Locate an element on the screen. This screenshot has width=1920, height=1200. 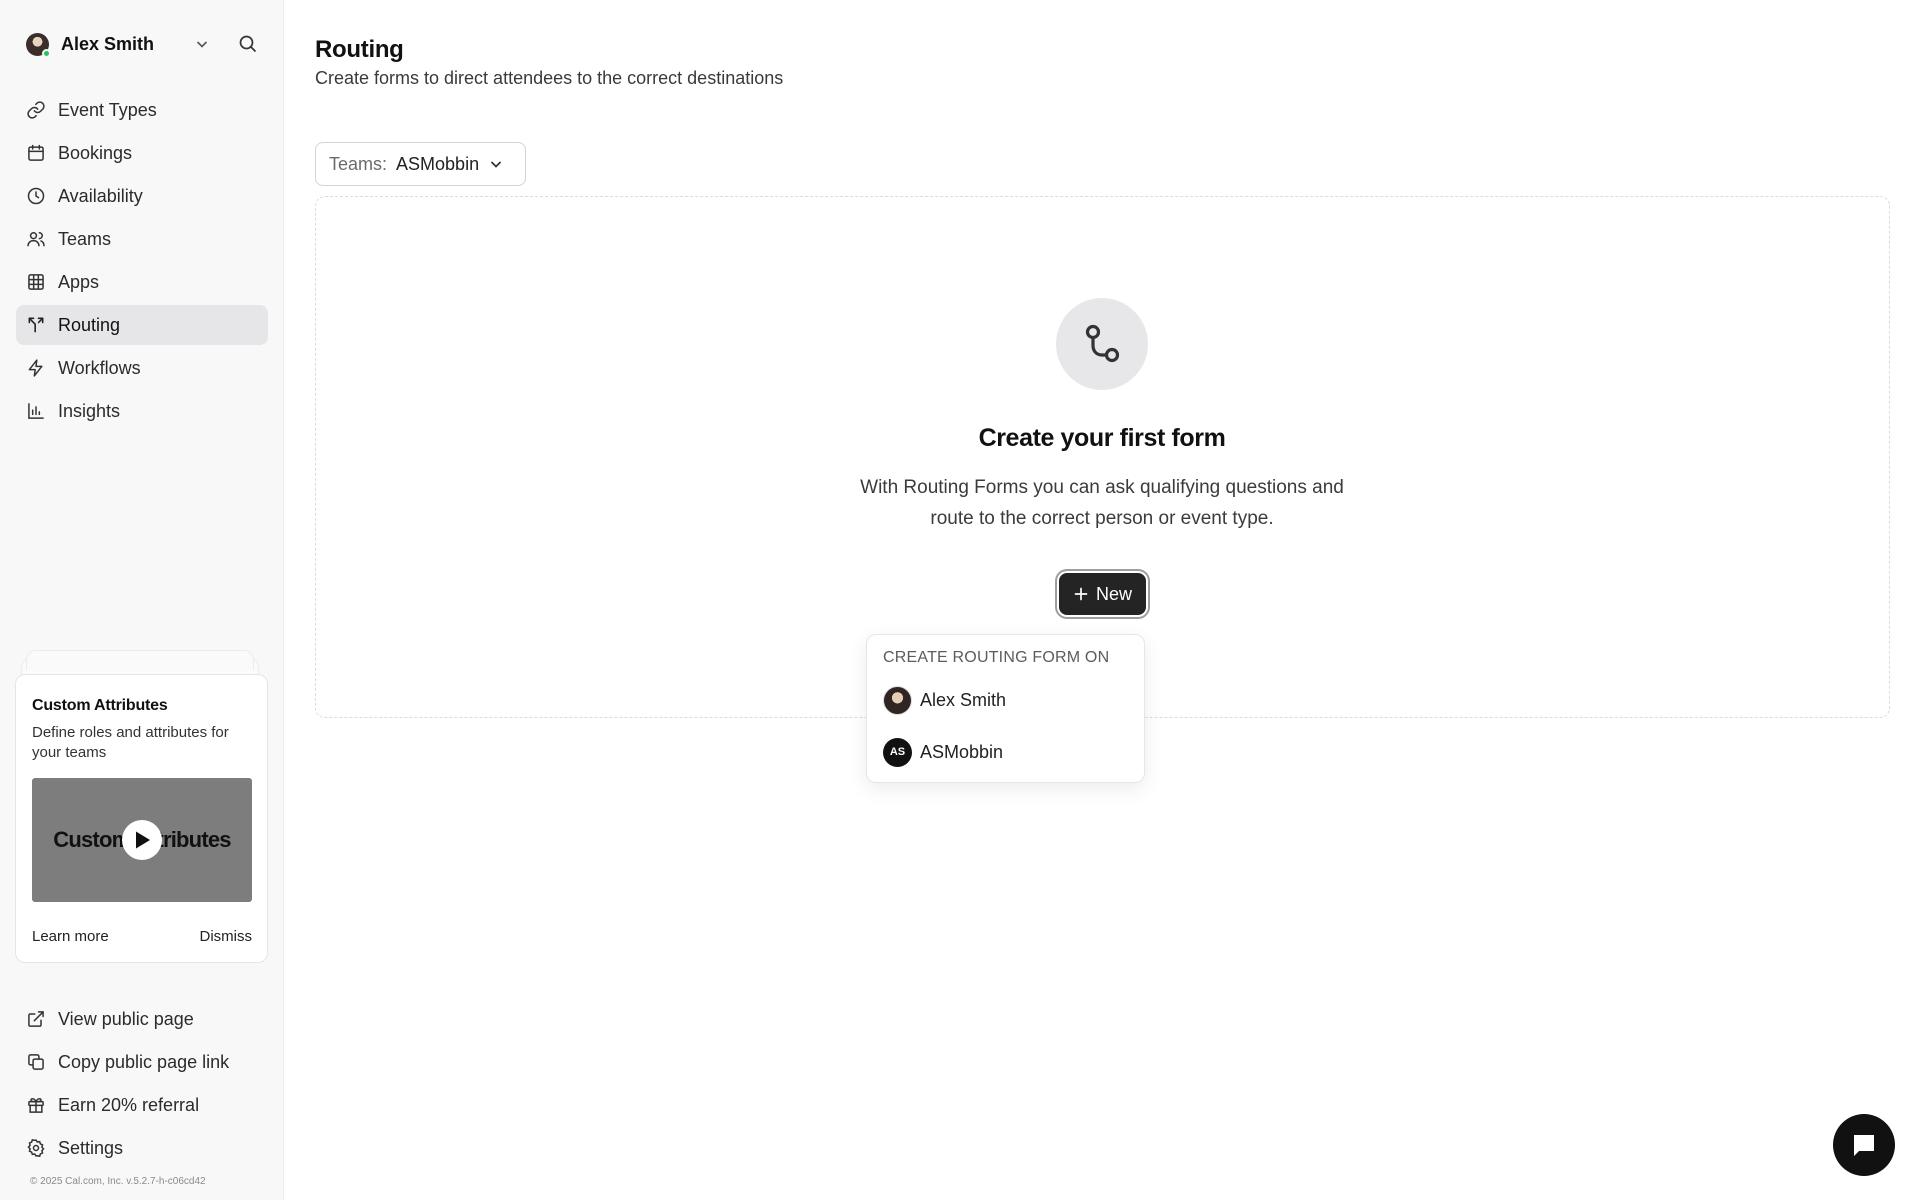
nav-item-availability: Availability is located at coordinates (142, 196).